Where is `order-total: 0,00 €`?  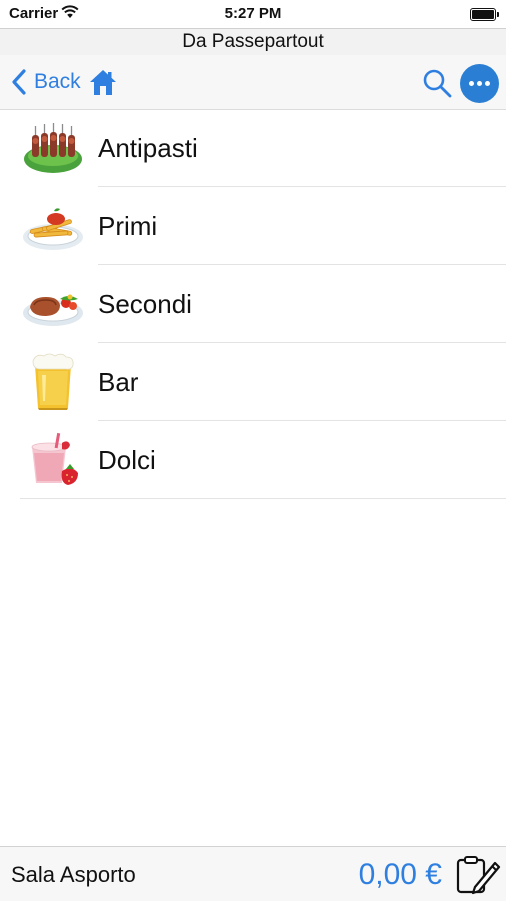
order-total: 0,00 € is located at coordinates (400, 875).